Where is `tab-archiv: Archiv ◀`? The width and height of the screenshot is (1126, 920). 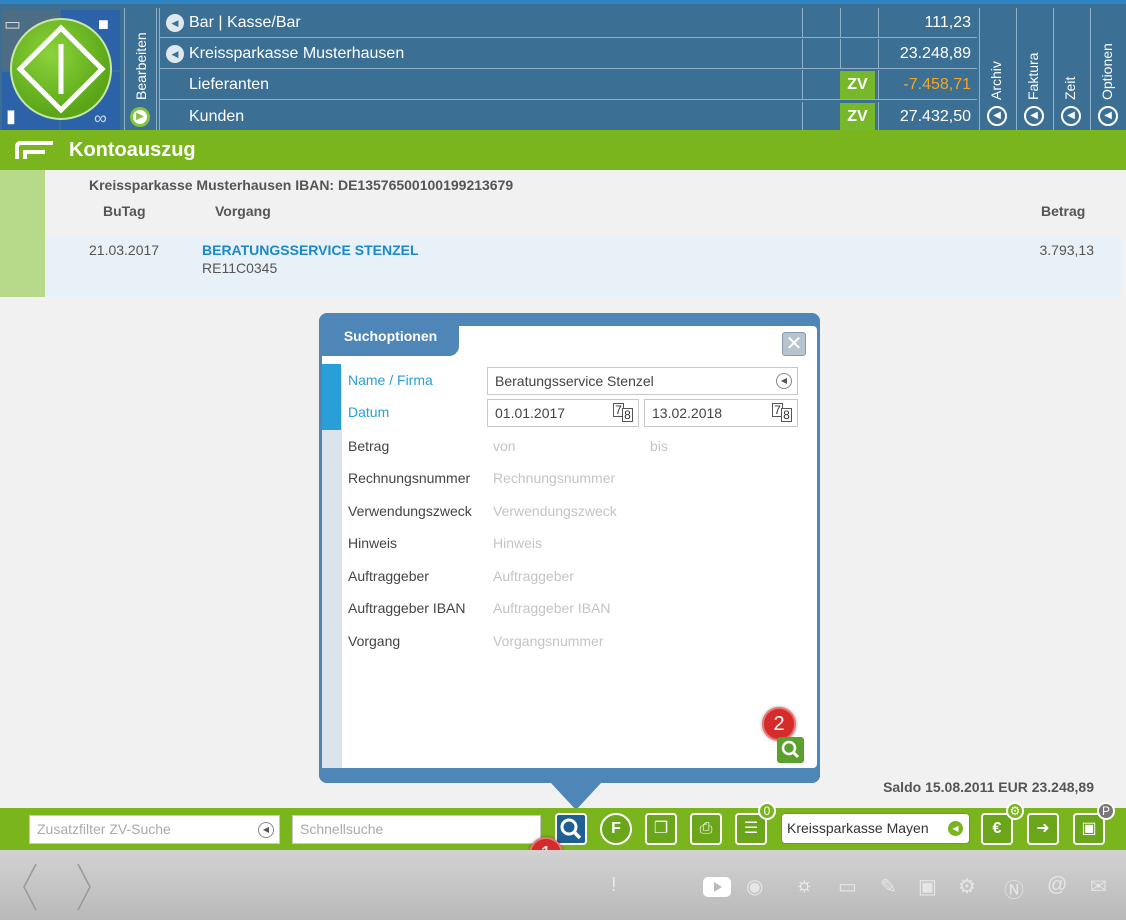
tab-archiv: Archiv ◀ is located at coordinates (997, 70).